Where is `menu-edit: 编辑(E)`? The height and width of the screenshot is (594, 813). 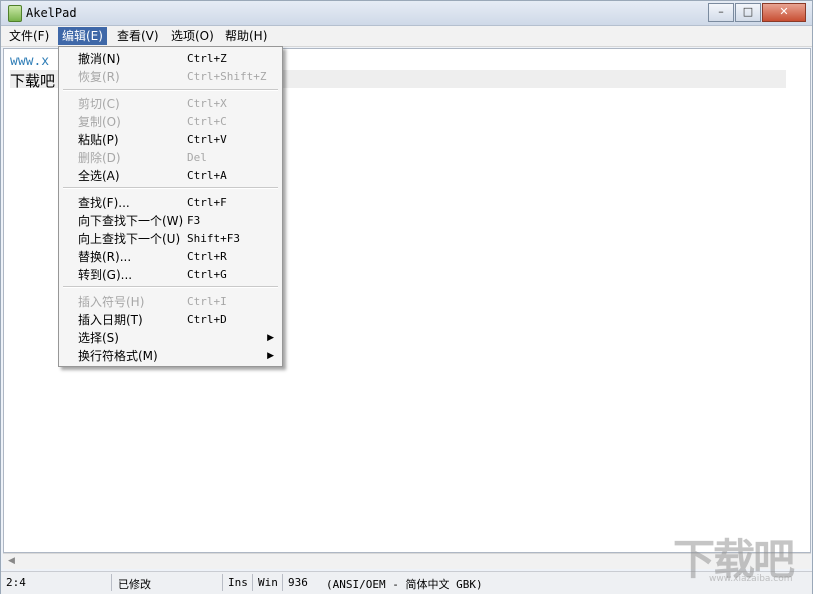
menu-edit: 编辑(E) is located at coordinates (82, 36).